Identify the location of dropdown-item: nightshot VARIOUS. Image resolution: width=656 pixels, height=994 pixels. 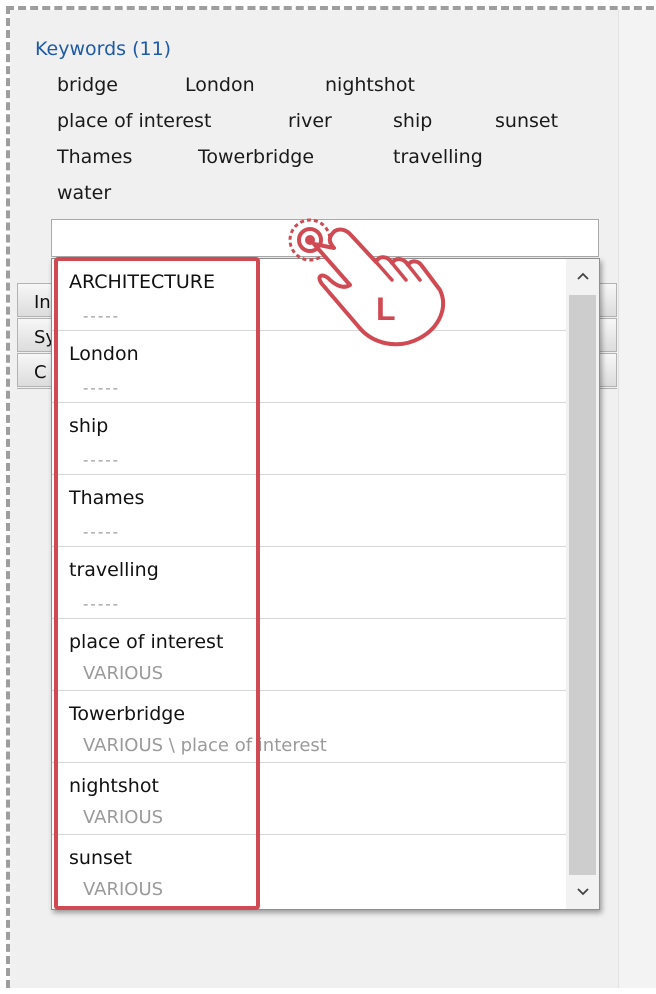
(309, 799).